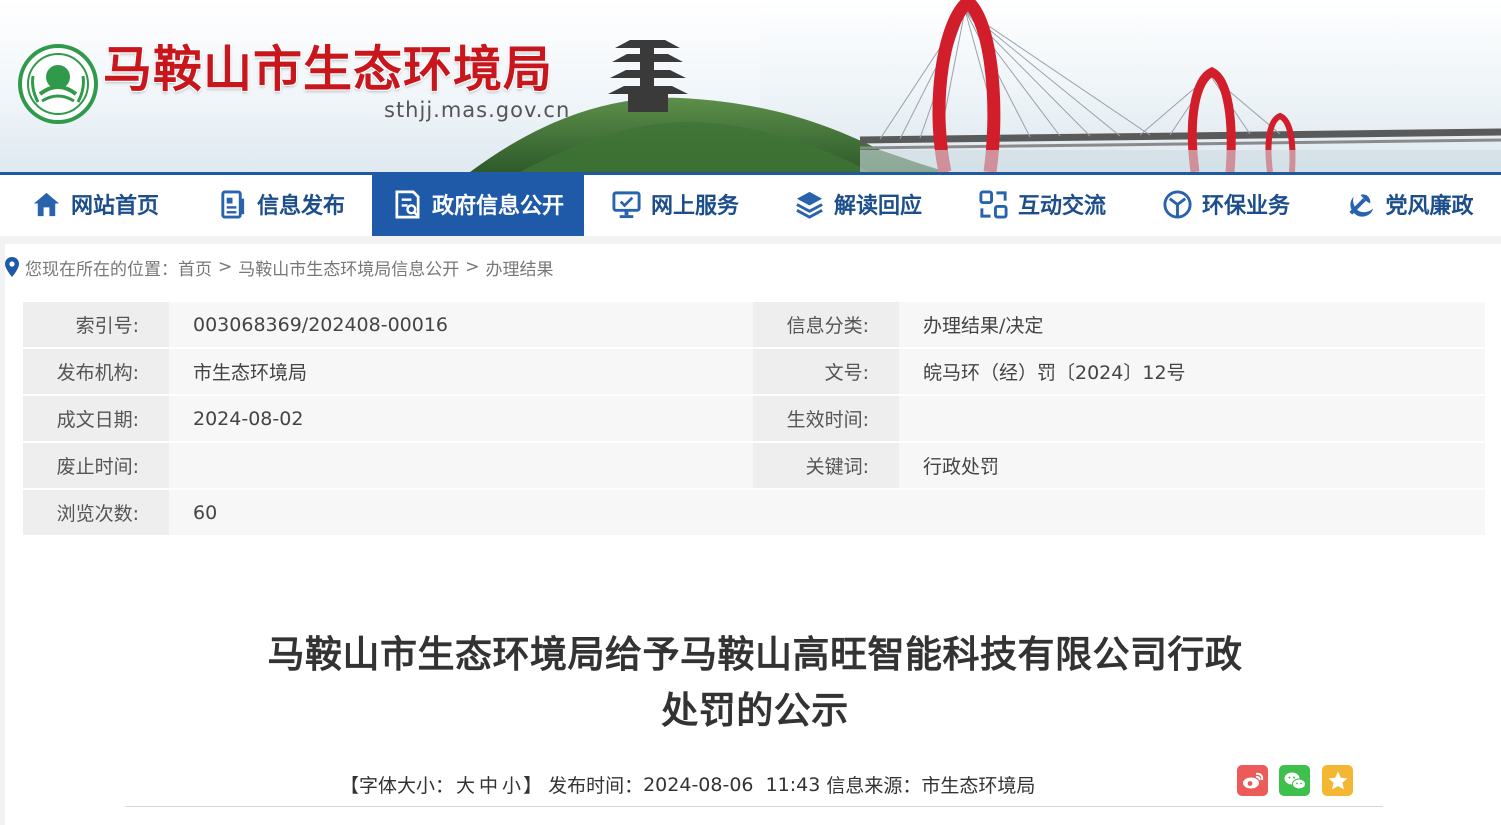  I want to click on source-label: 信息来源：, so click(874, 786).